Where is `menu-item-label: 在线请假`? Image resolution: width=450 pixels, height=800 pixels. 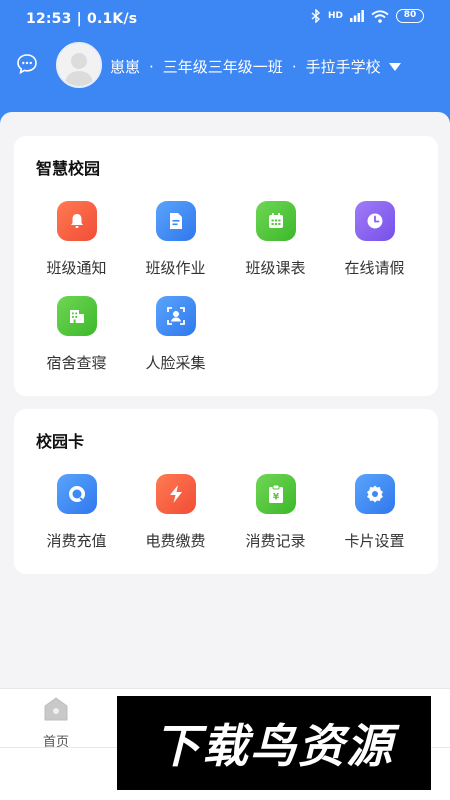 menu-item-label: 在线请假 is located at coordinates (374, 268).